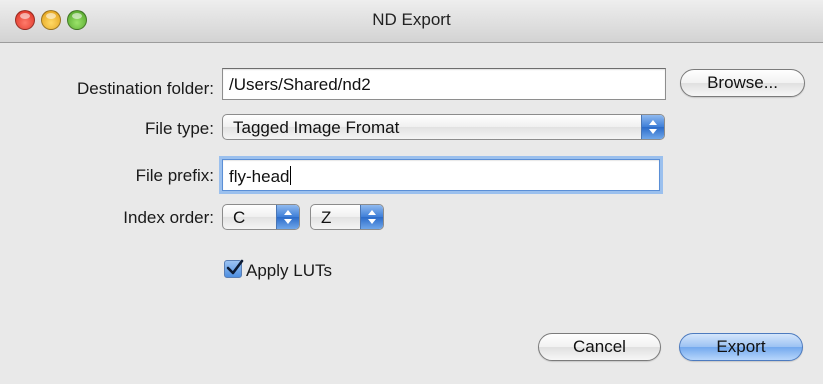  I want to click on apply-luts-checkbox, so click(234, 268).